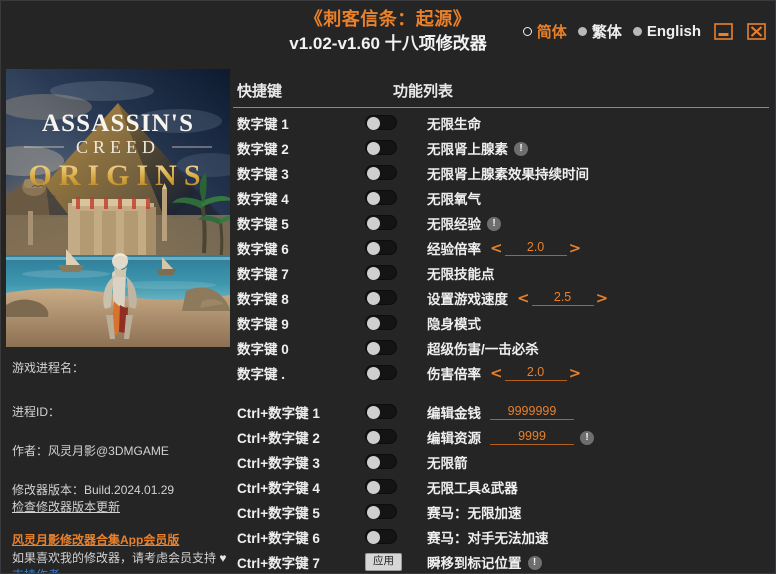  What do you see at coordinates (223, 558) in the screenshot?
I see `heart-icon: ♥` at bounding box center [223, 558].